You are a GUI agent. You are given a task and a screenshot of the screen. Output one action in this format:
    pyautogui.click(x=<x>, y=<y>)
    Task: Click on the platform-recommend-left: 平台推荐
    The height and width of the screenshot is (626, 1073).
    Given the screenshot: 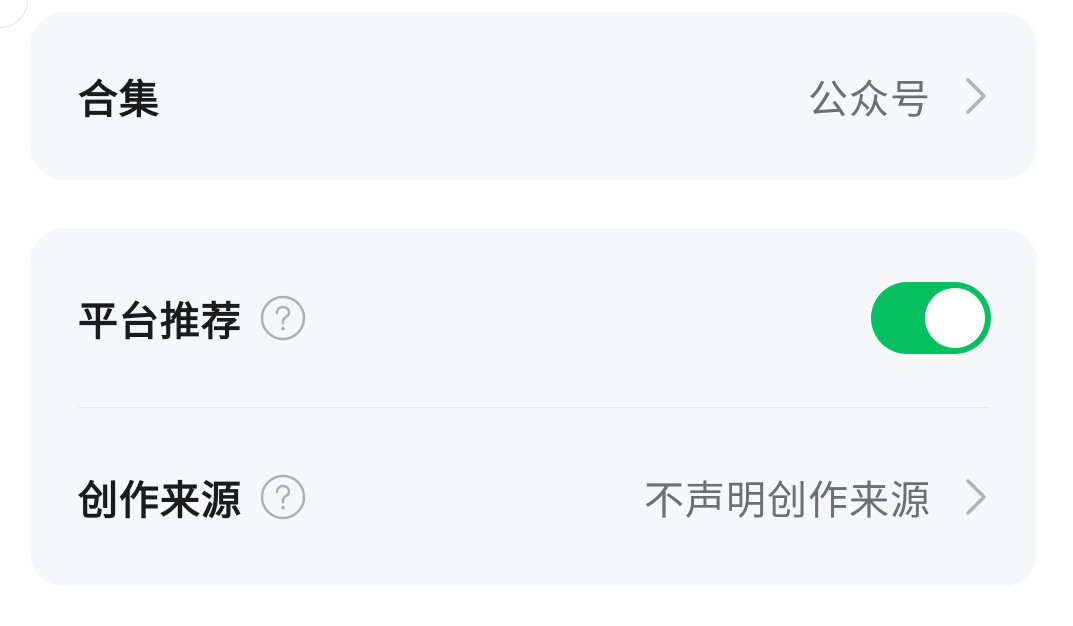 What is the action you would take?
    pyautogui.click(x=192, y=318)
    